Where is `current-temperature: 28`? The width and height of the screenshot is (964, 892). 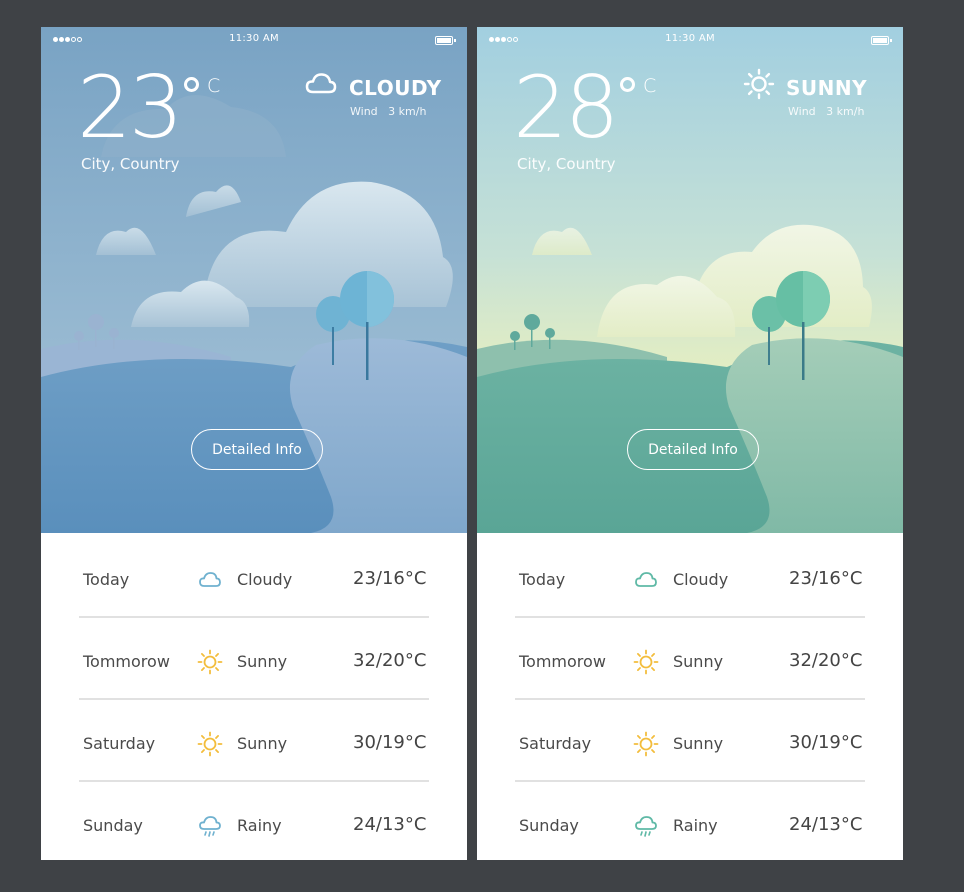 current-temperature: 28 is located at coordinates (566, 108).